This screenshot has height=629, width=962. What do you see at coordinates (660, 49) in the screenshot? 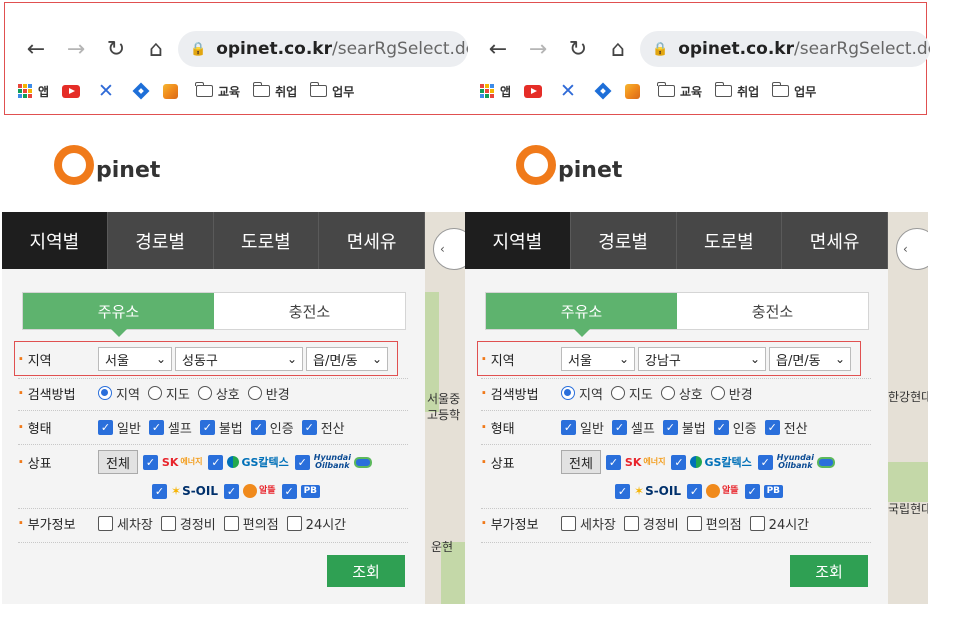
I see `lock-icon: 🔒` at bounding box center [660, 49].